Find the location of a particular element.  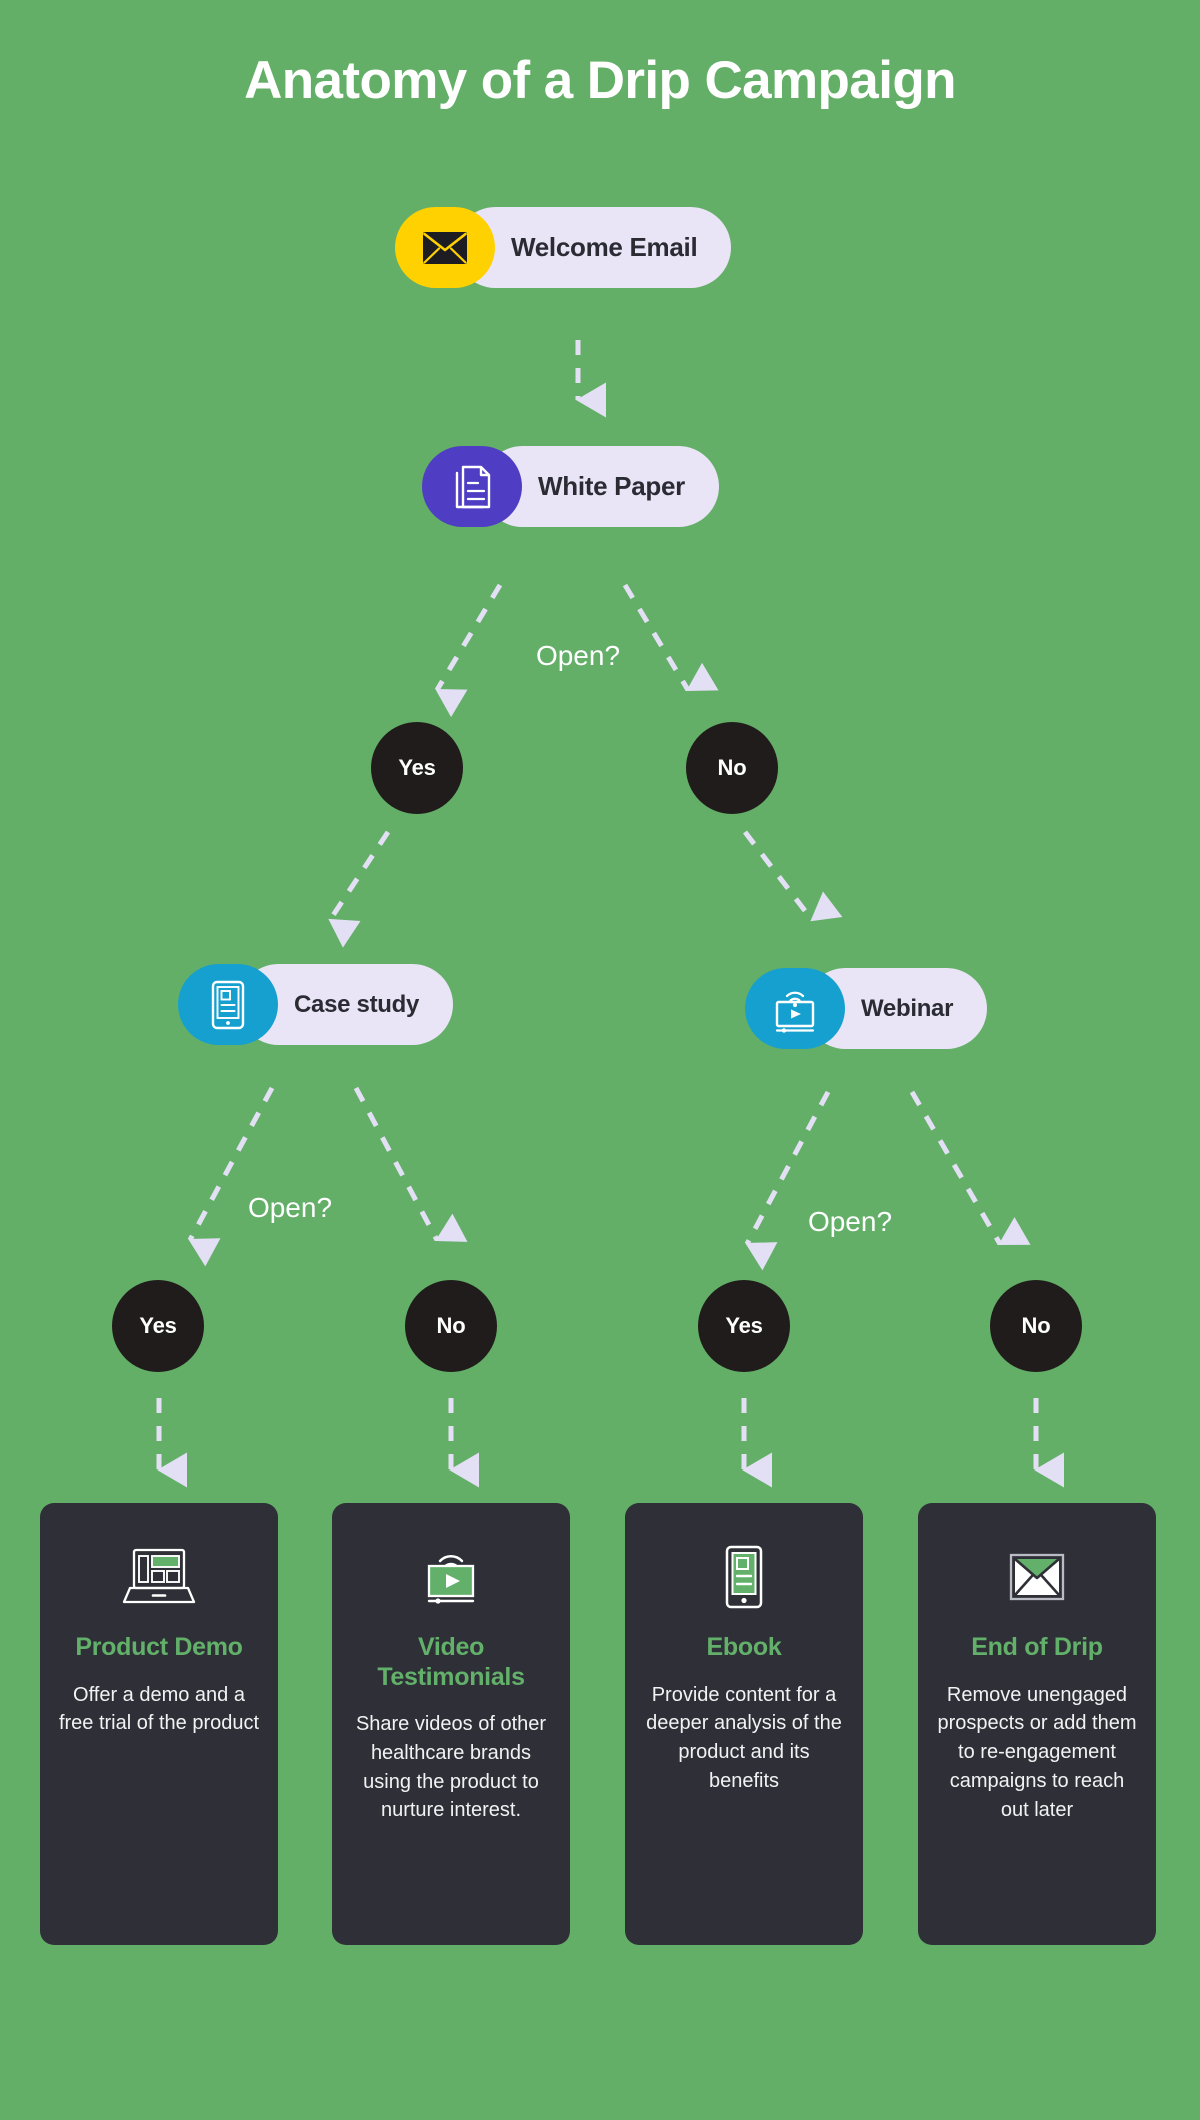

node-webinar: Webinar is located at coordinates (866, 1008).